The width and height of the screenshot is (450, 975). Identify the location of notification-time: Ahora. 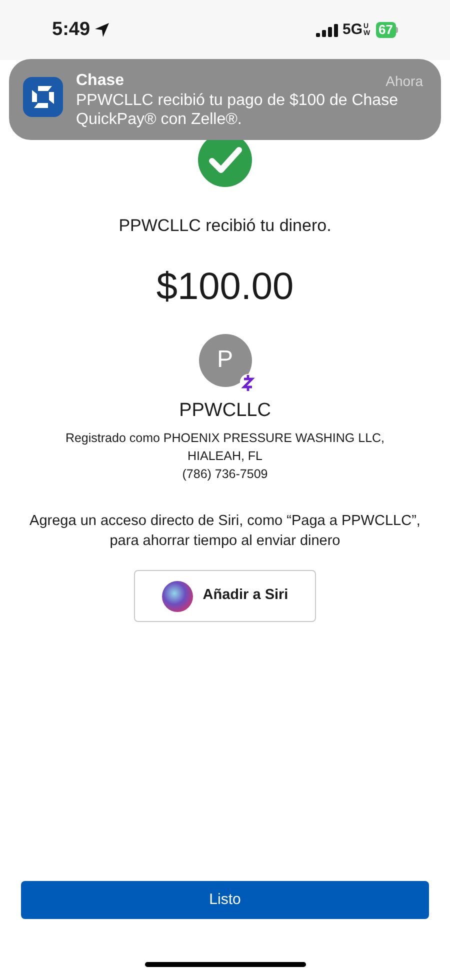
(404, 81).